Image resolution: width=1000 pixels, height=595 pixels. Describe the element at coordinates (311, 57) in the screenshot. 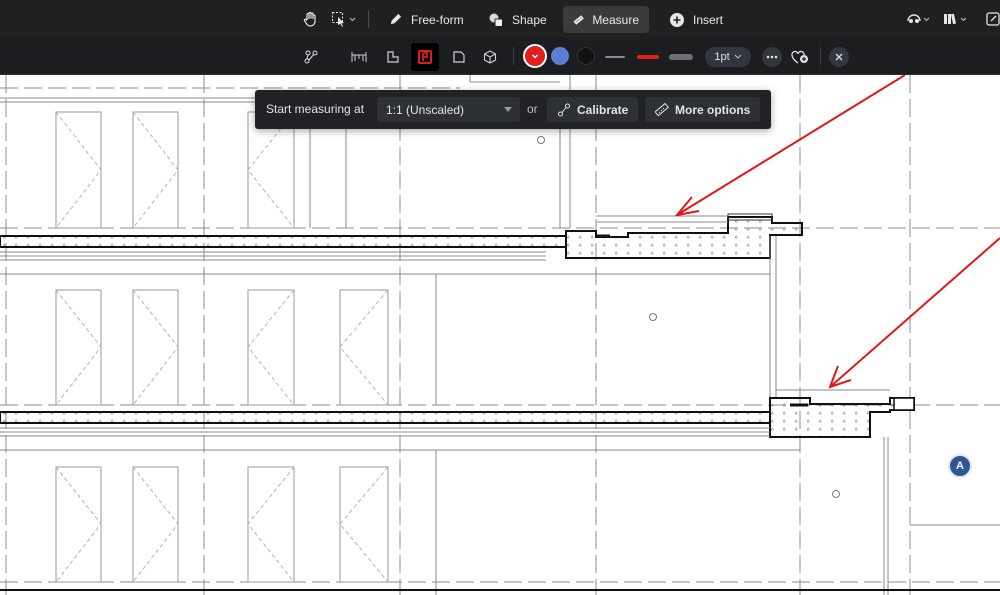

I see `distance-tool-icon` at that location.